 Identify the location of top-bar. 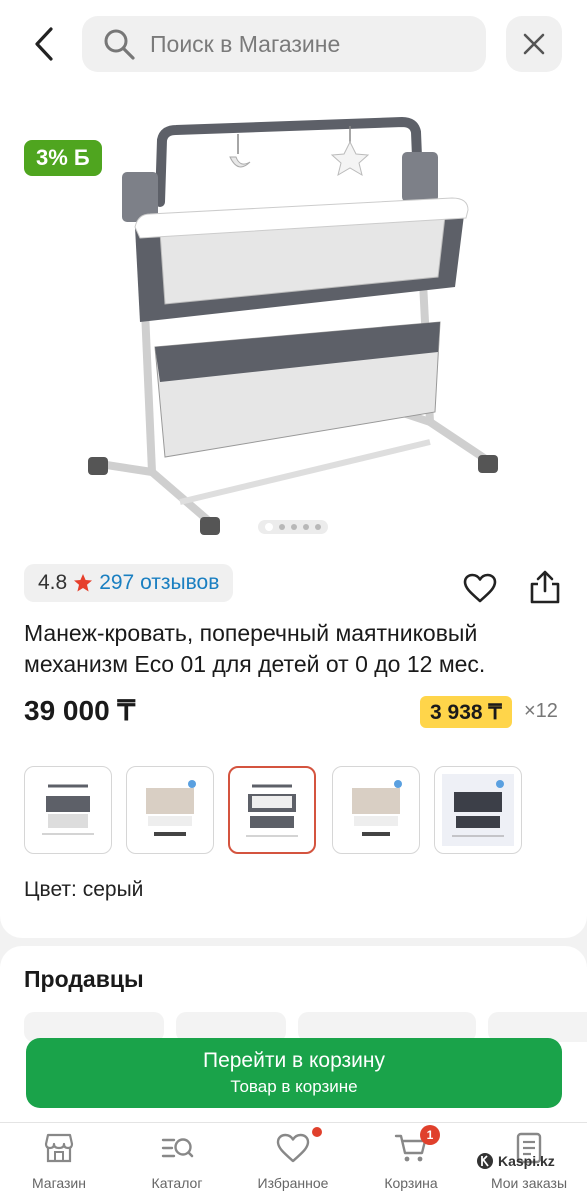
(293, 44).